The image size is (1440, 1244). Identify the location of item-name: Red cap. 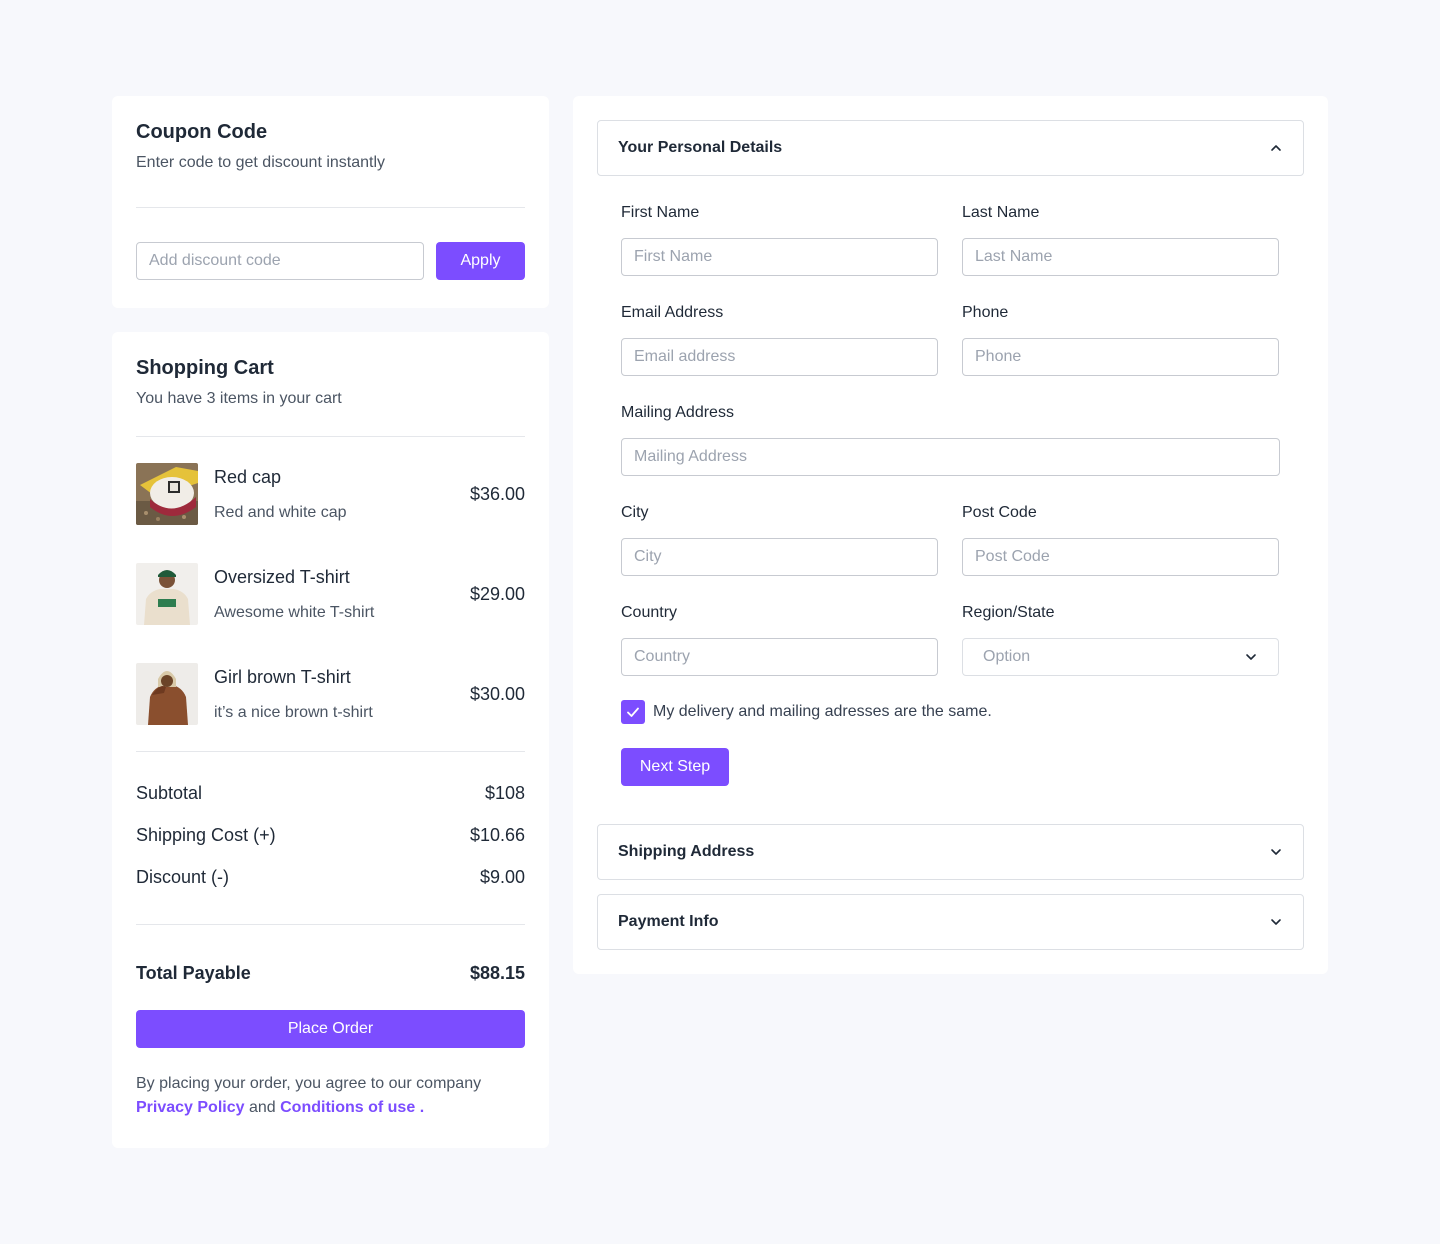
(248, 476).